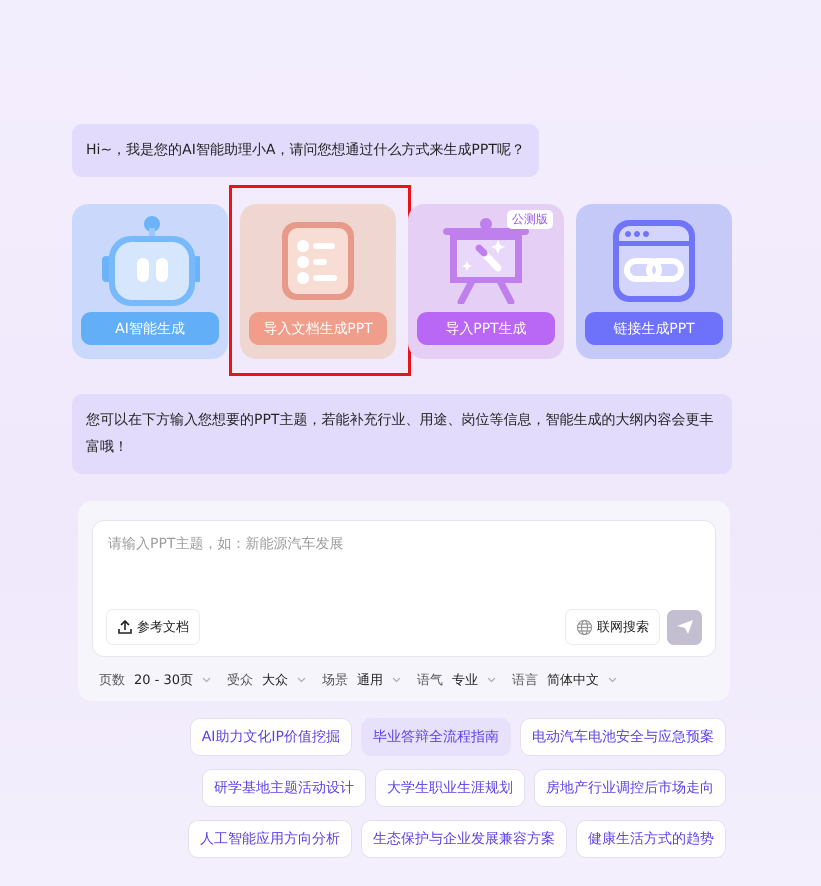 The image size is (821, 886). Describe the element at coordinates (271, 737) in the screenshot. I see `suggestion-chip: AI助力文化IP价值挖掘` at that location.